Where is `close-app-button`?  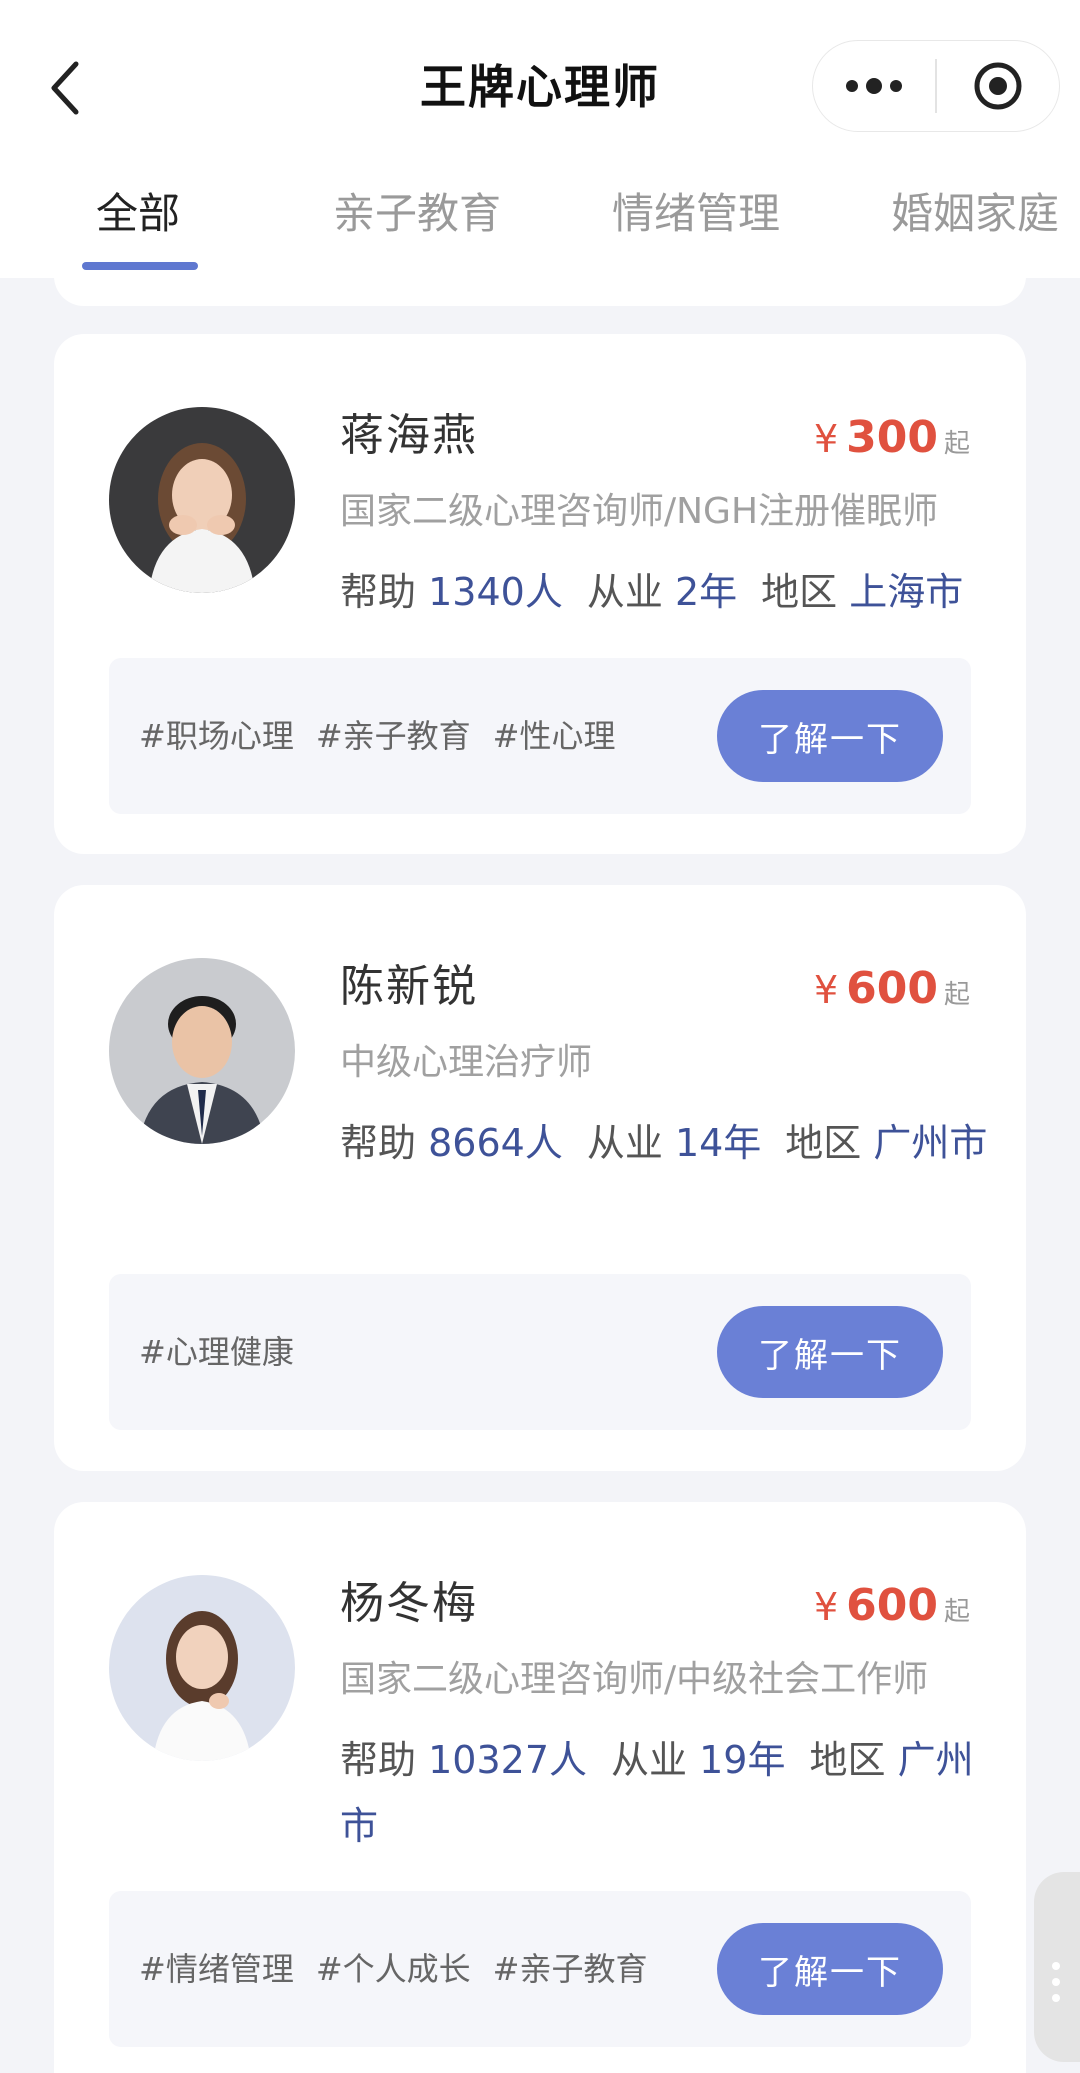 close-app-button is located at coordinates (998, 86).